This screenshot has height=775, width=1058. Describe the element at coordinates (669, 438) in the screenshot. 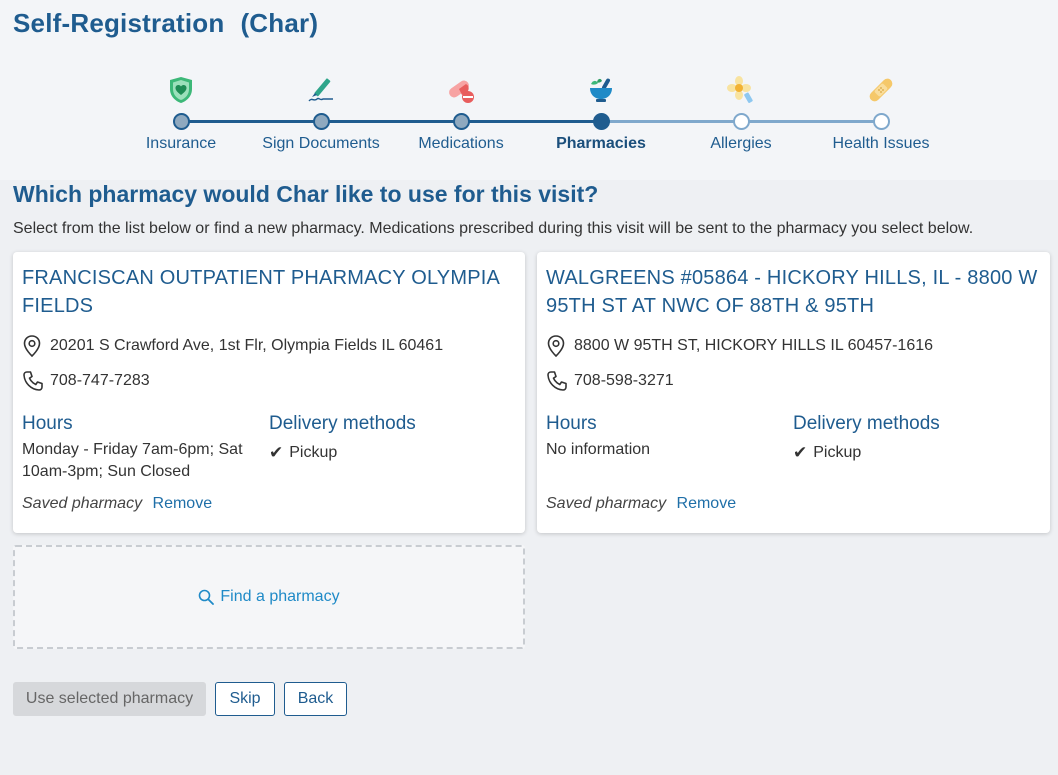

I see `hours-section: Hours No information` at that location.